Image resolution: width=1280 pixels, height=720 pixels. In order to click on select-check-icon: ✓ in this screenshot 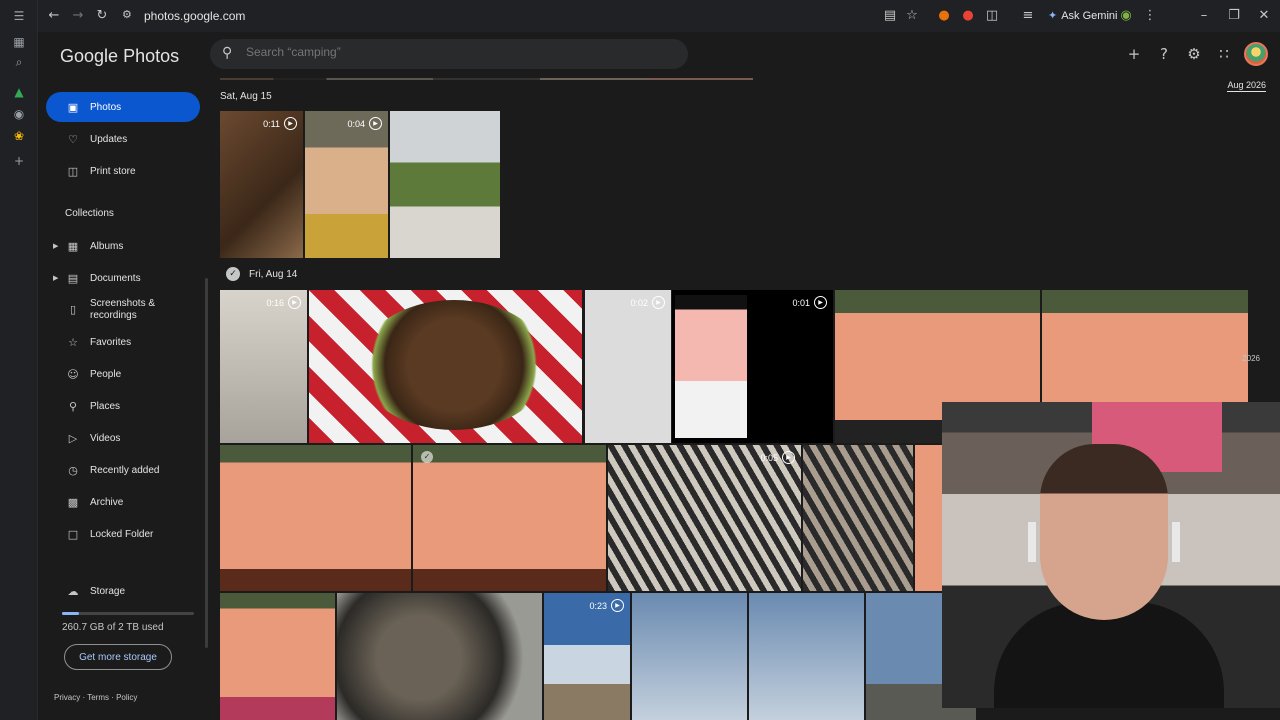, I will do `click(427, 457)`.